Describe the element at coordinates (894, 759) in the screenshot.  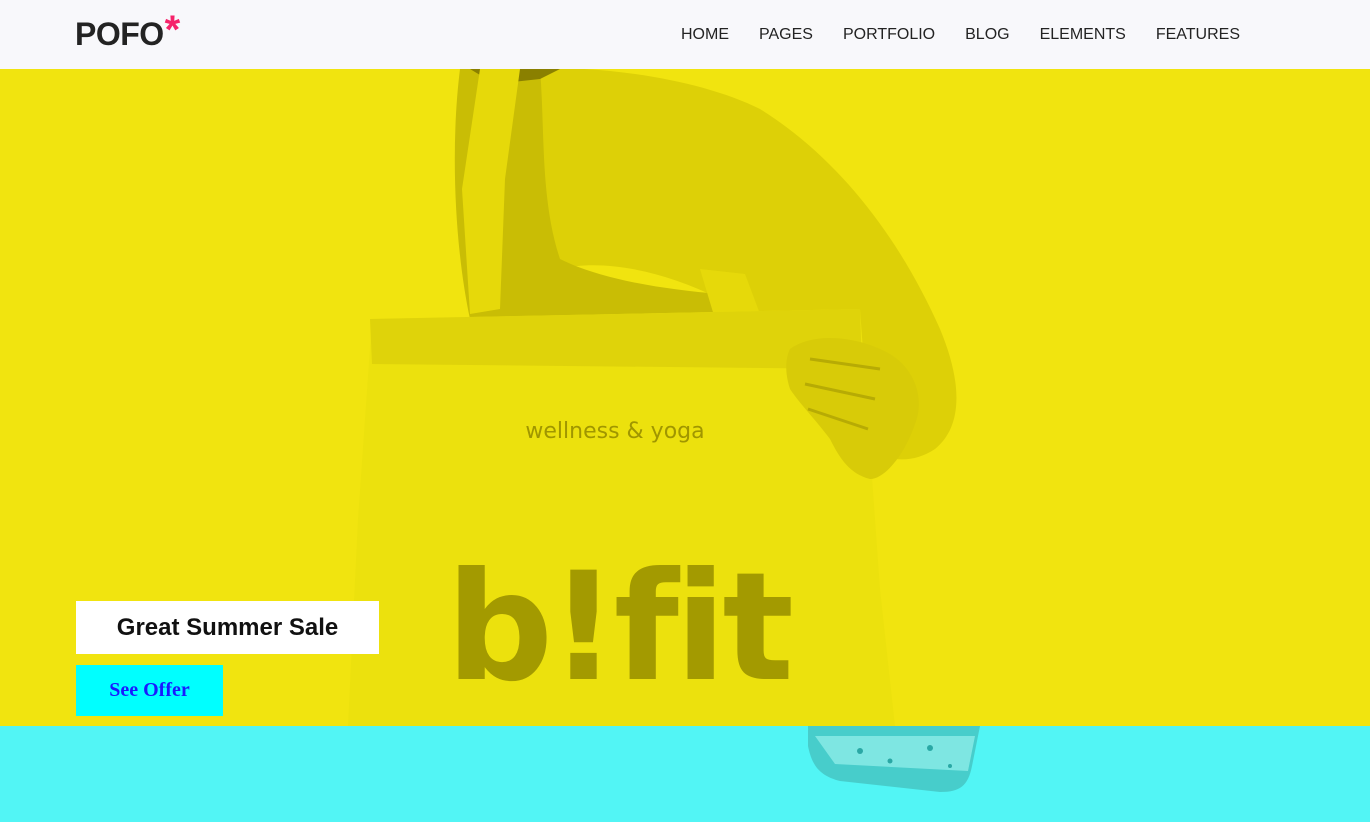
I see `bottle-image` at that location.